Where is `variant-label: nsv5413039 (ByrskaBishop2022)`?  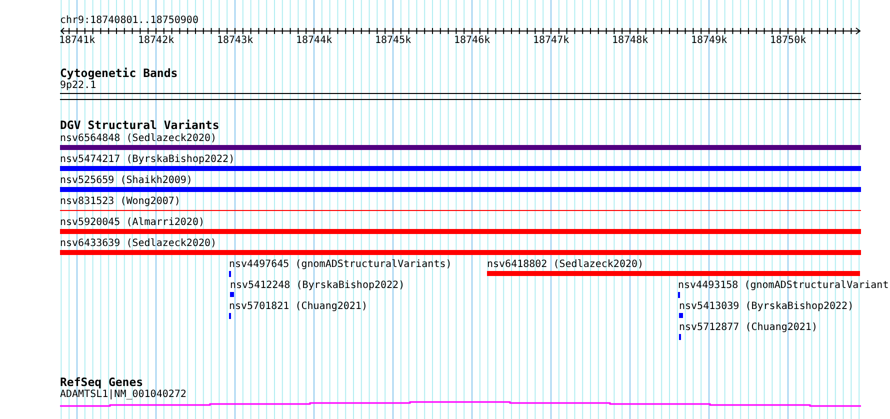
variant-label: nsv5413039 (ByrskaBishop2022) is located at coordinates (766, 307).